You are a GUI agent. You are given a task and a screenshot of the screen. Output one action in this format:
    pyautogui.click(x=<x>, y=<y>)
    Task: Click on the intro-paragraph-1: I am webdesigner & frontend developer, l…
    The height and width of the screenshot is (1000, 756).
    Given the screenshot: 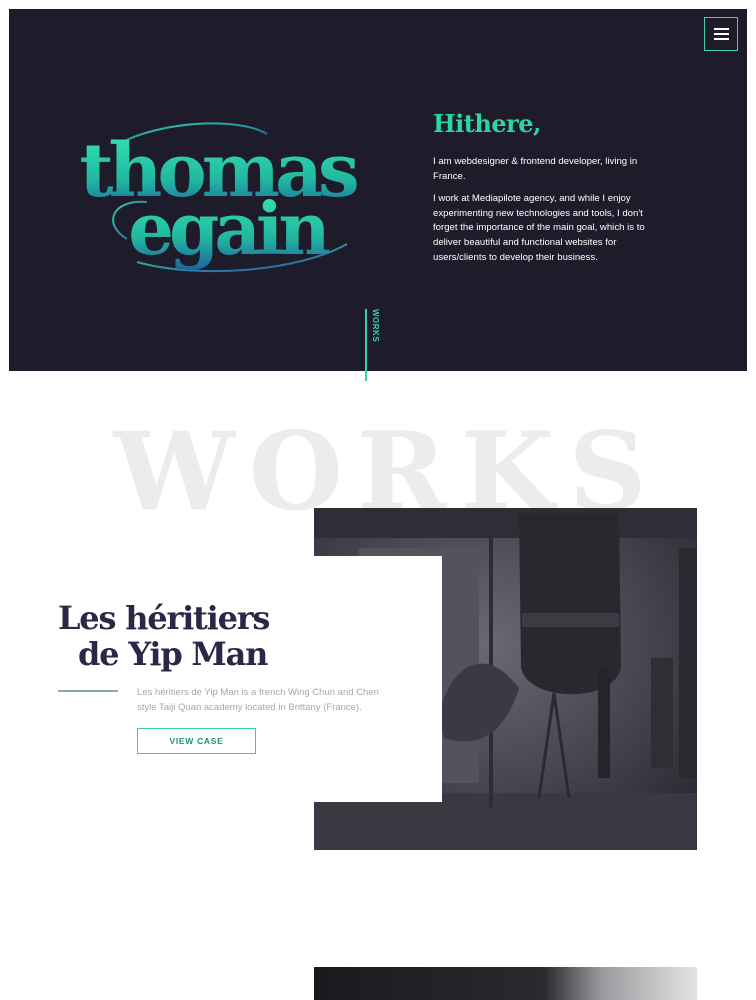 What is the action you would take?
    pyautogui.click(x=535, y=169)
    